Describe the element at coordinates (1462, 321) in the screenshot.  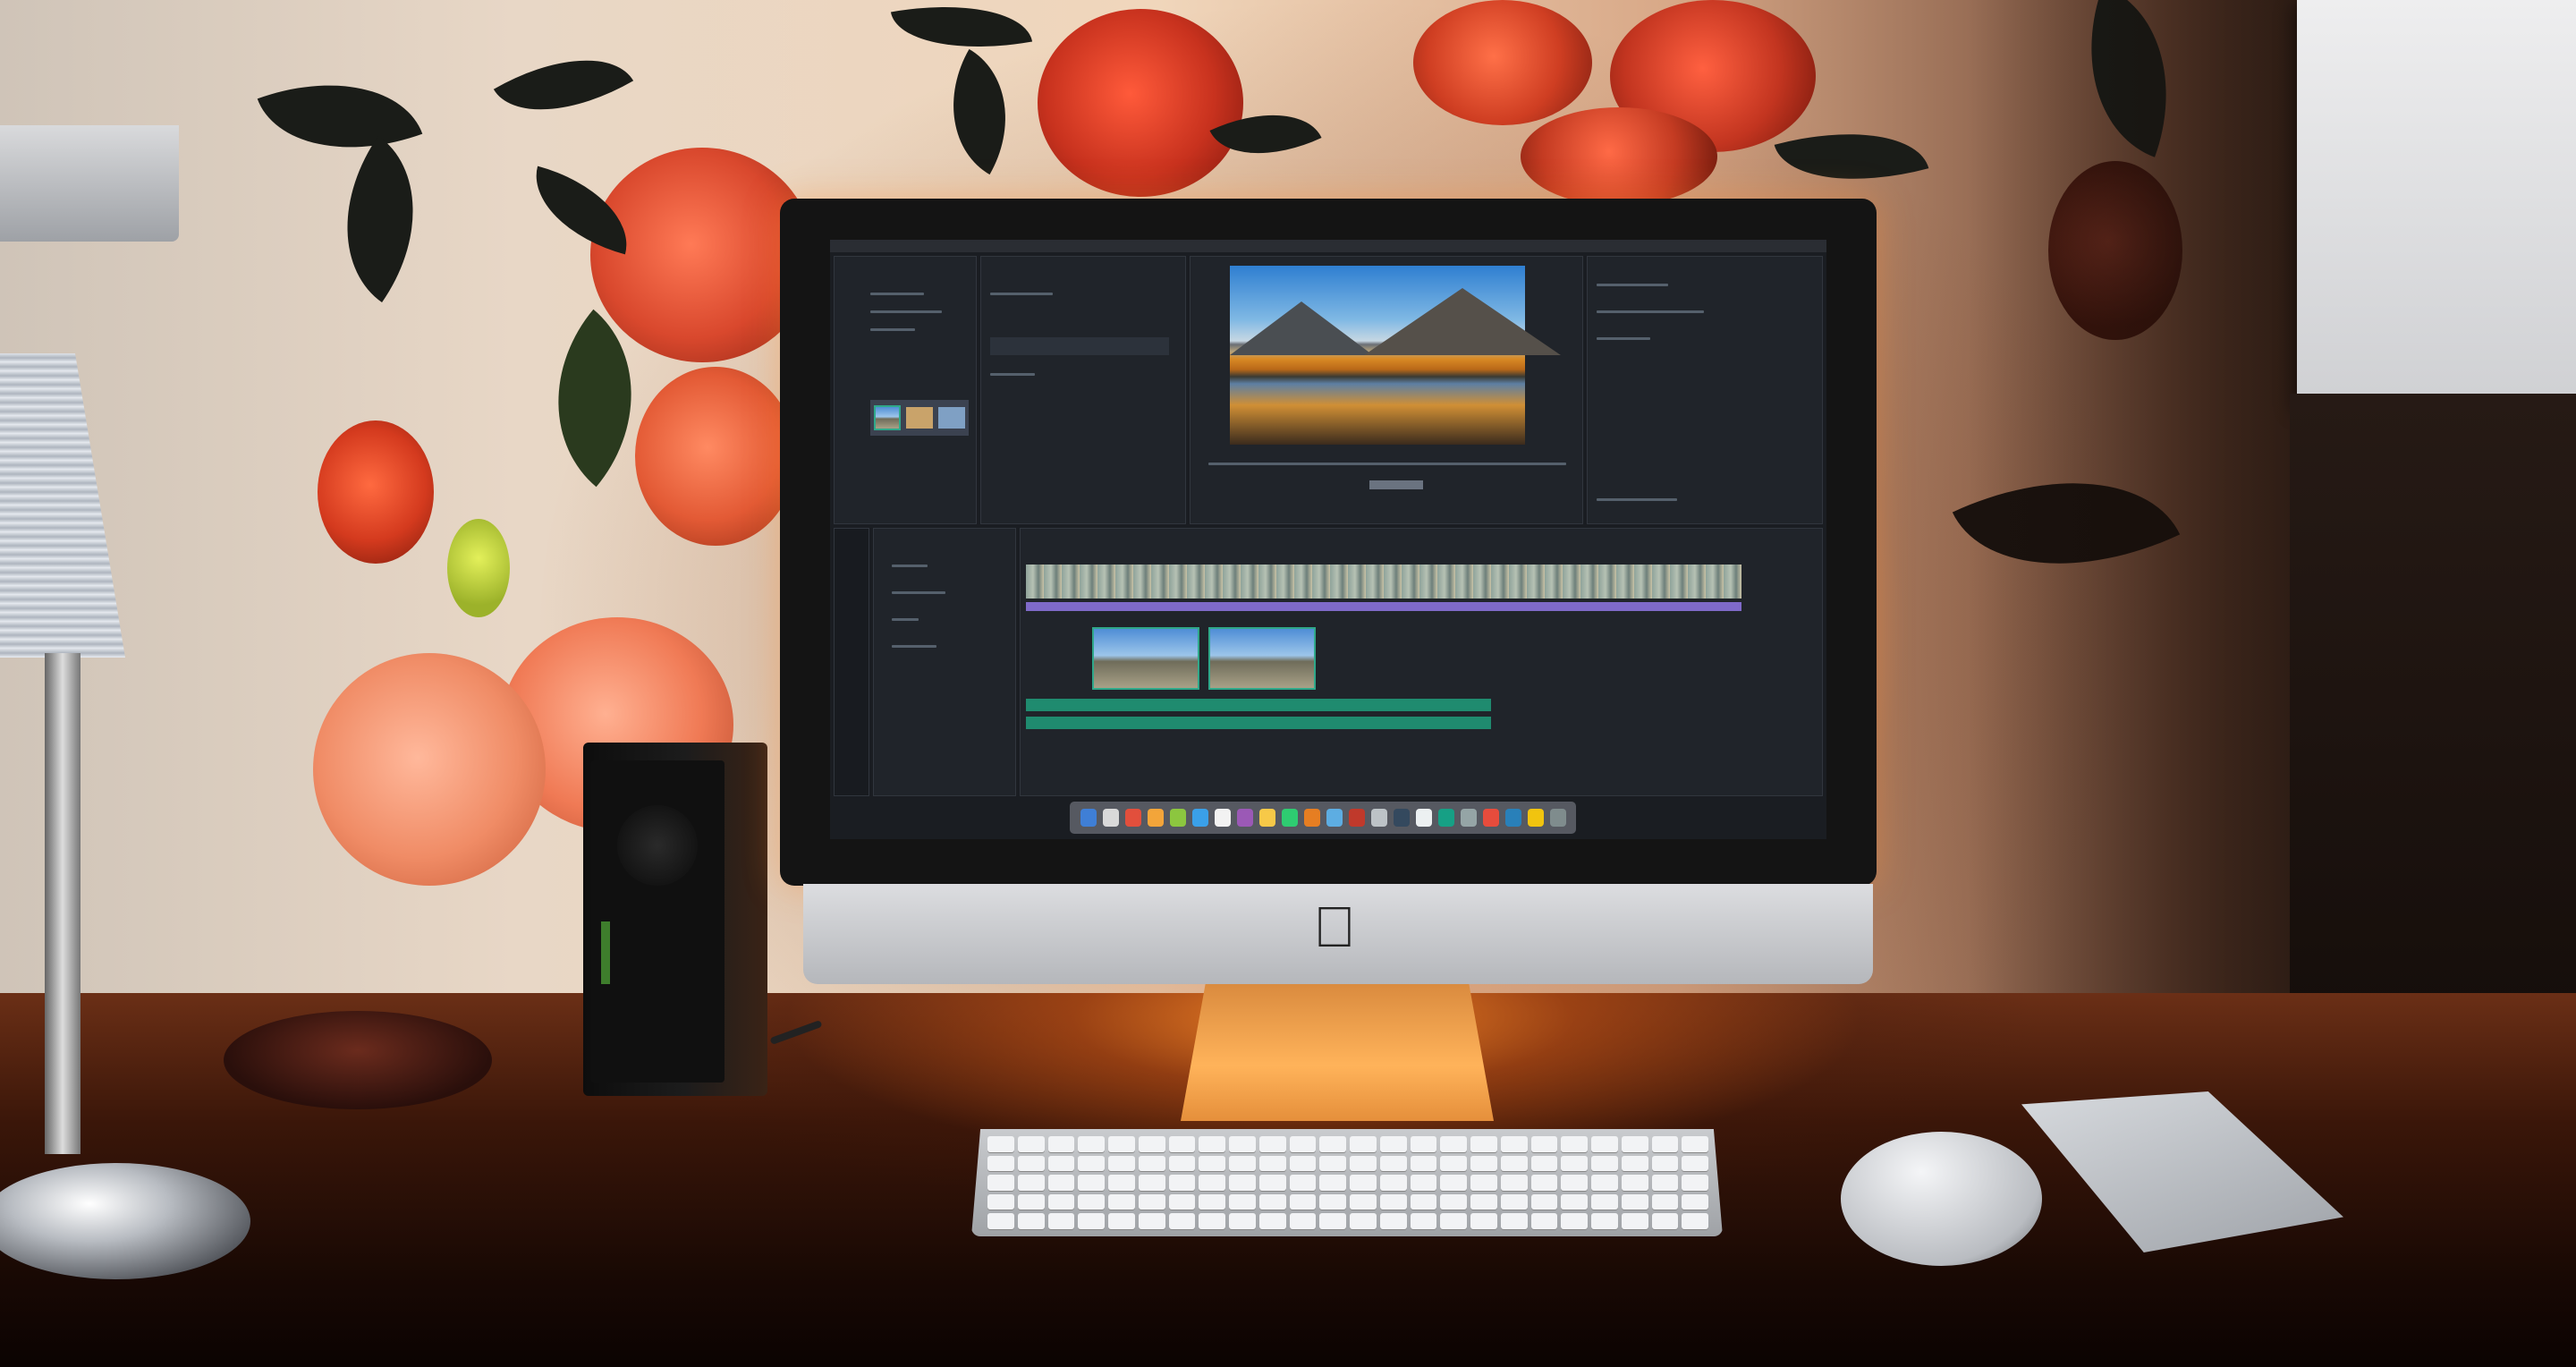
I see `mountain-shape` at that location.